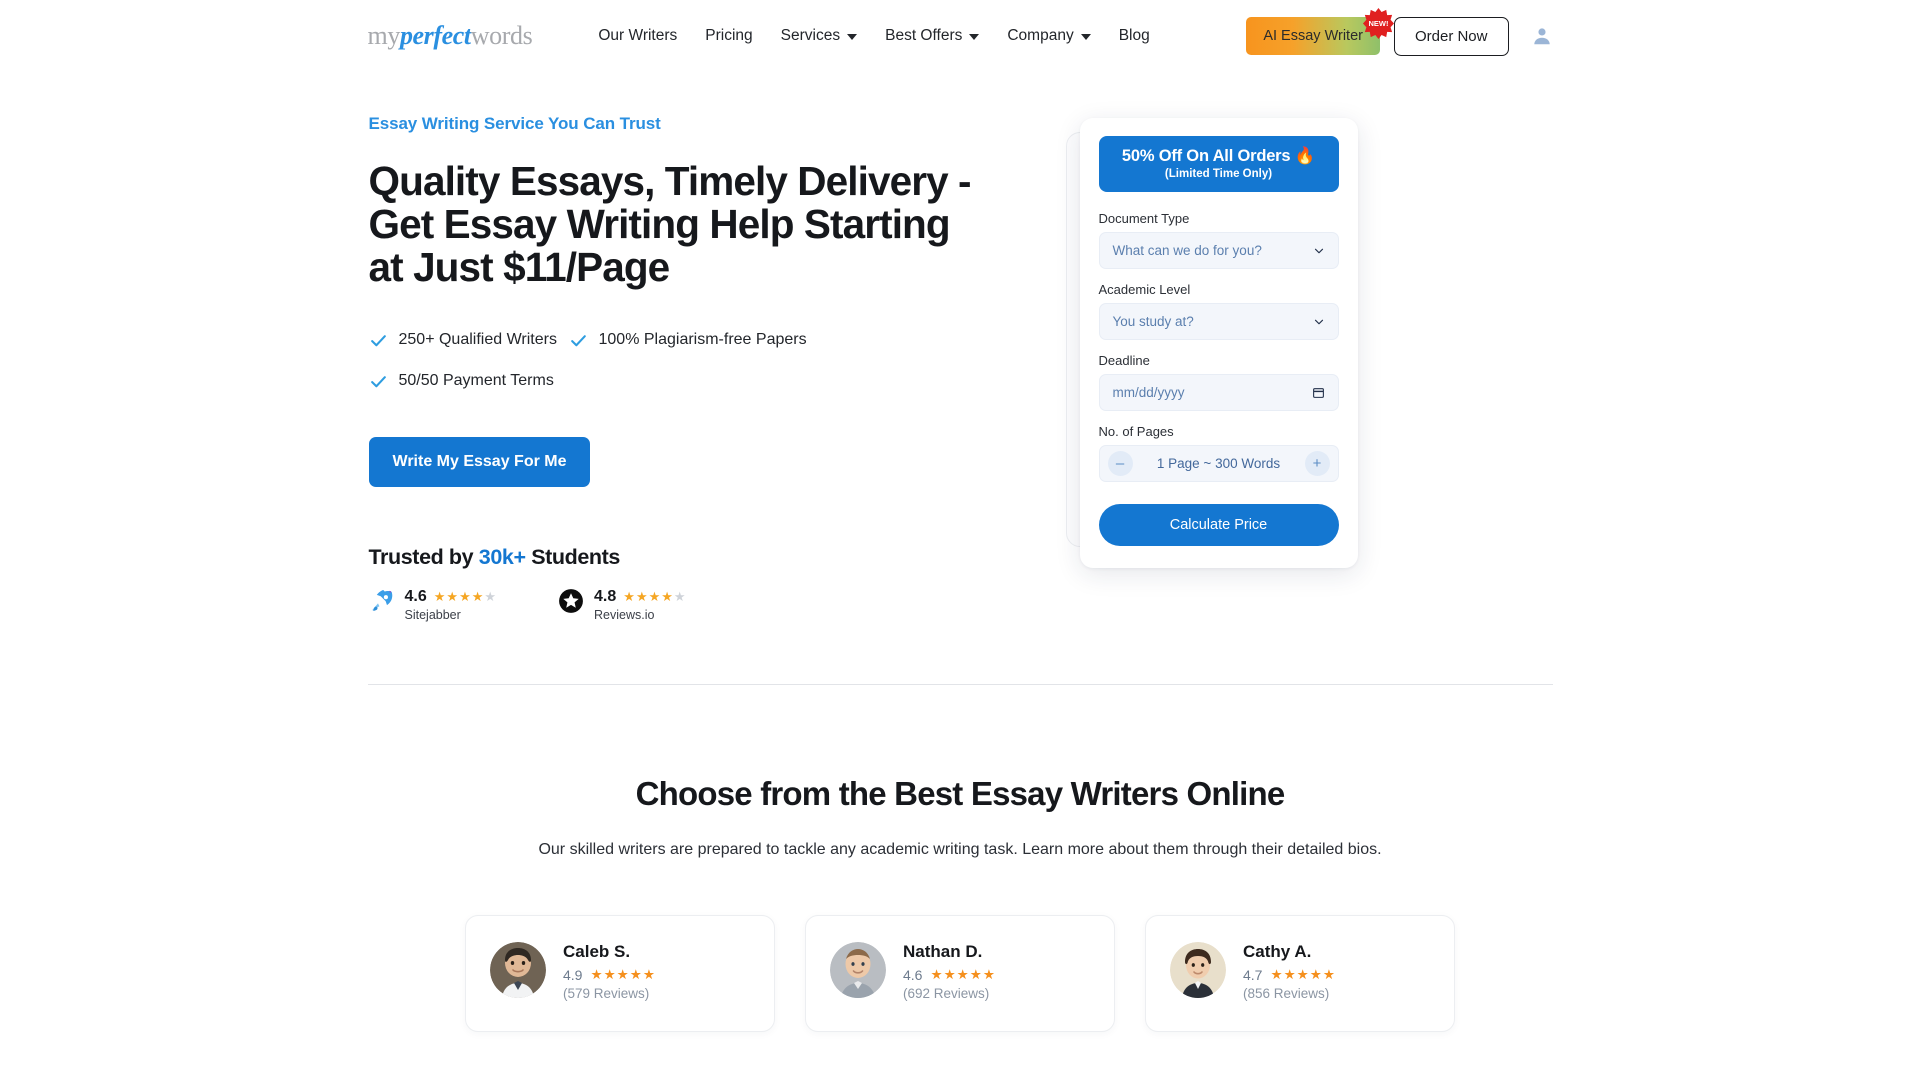 The width and height of the screenshot is (1920, 1080). What do you see at coordinates (1144, 218) in the screenshot?
I see `field-label: Document Type` at bounding box center [1144, 218].